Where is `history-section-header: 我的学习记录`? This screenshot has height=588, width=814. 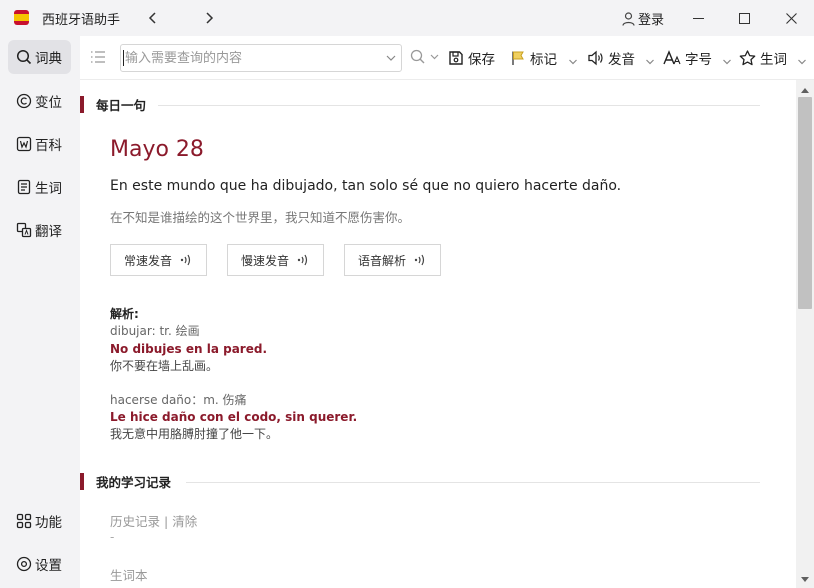
history-section-header: 我的学习记录 is located at coordinates (125, 481).